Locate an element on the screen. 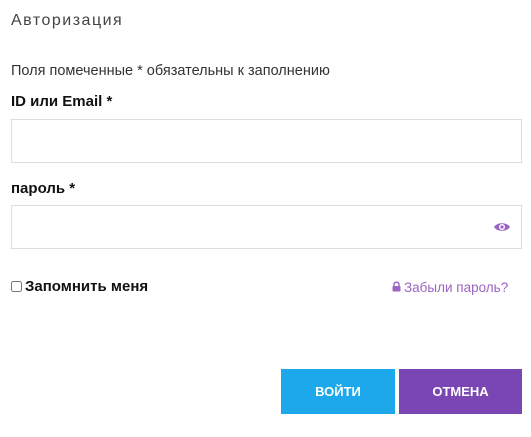  cancel-button: ОТМЕНА is located at coordinates (460, 391).